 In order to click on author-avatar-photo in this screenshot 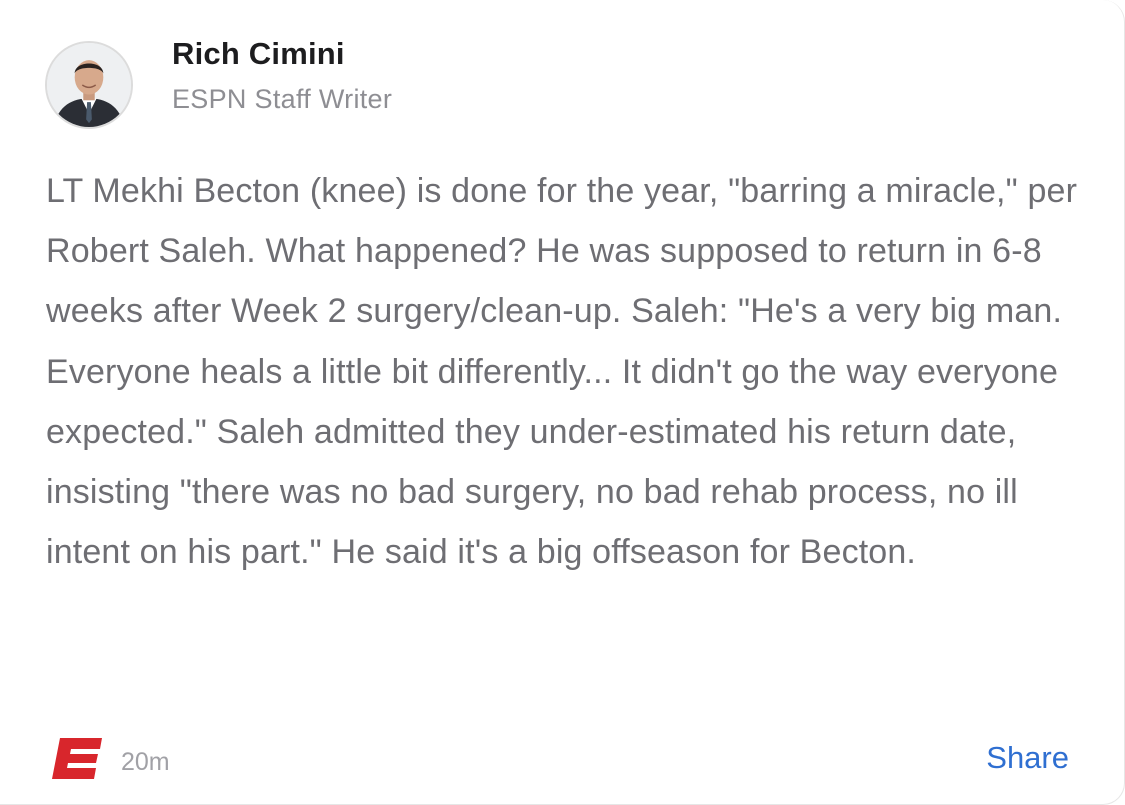, I will do `click(89, 85)`.